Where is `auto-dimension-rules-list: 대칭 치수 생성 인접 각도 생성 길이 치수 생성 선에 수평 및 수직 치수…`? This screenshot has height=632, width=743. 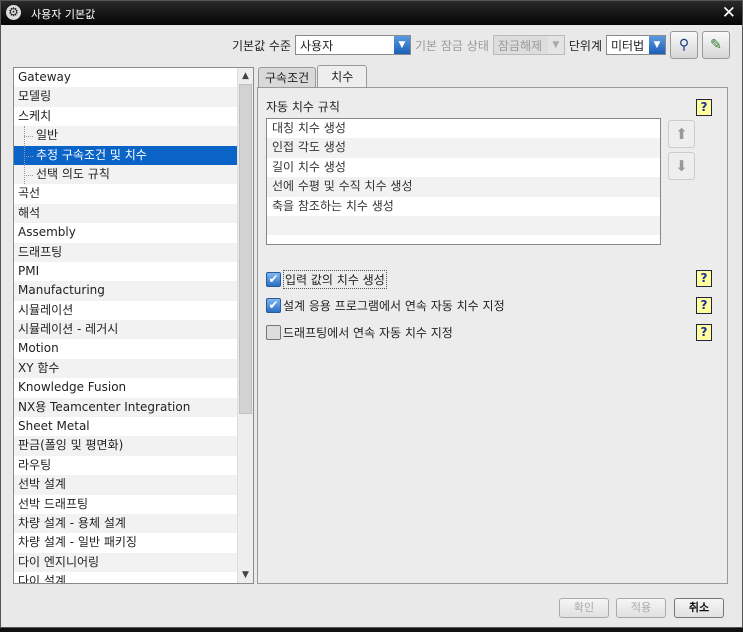 auto-dimension-rules-list: 대칭 치수 생성 인접 각도 생성 길이 치수 생성 선에 수평 및 수직 치수… is located at coordinates (463, 181).